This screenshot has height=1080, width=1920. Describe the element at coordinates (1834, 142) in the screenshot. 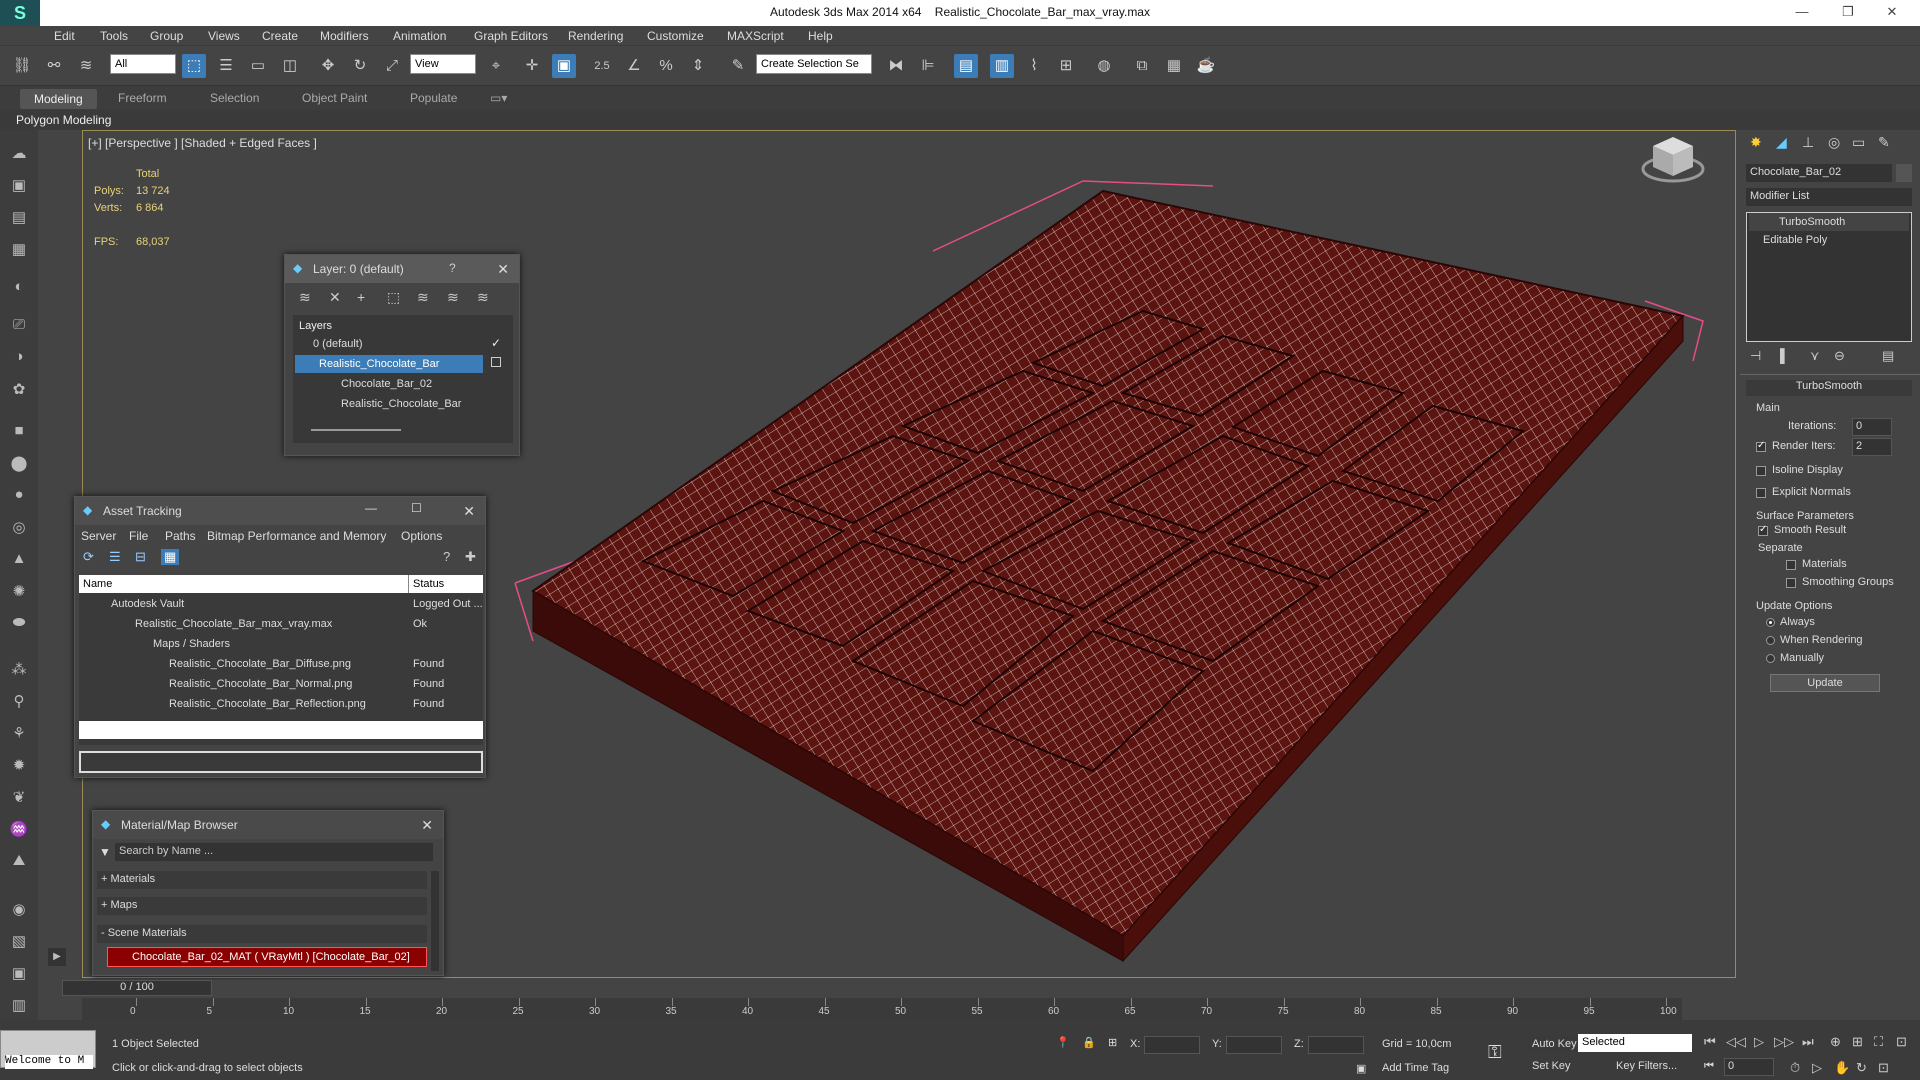

I see `motion-tab-icon: ◎` at that location.